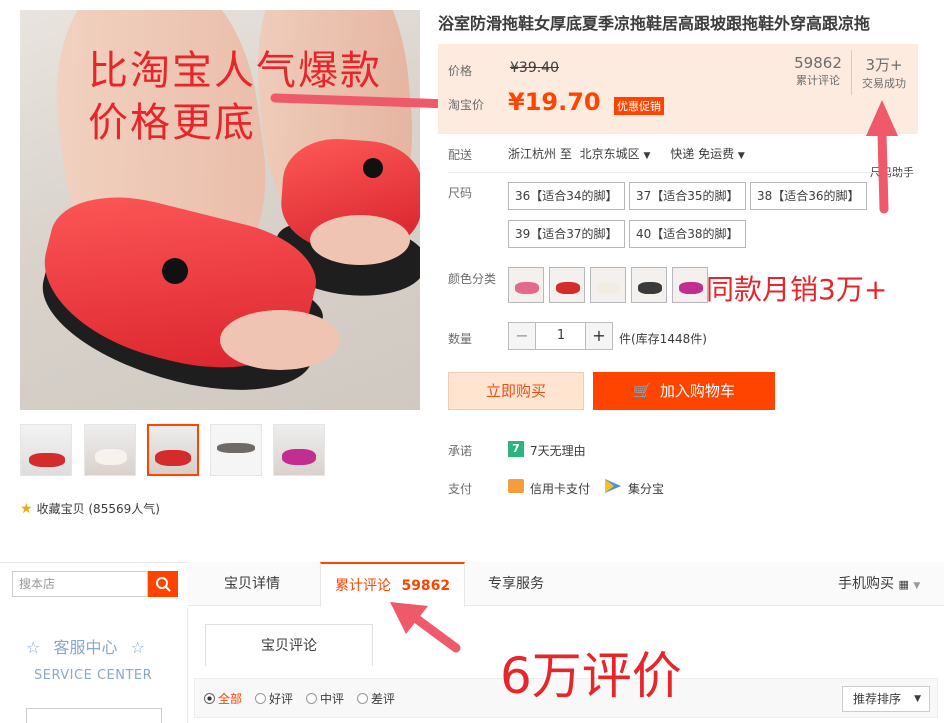  I want to click on credit-card-text: 信用卡支付, so click(560, 488).